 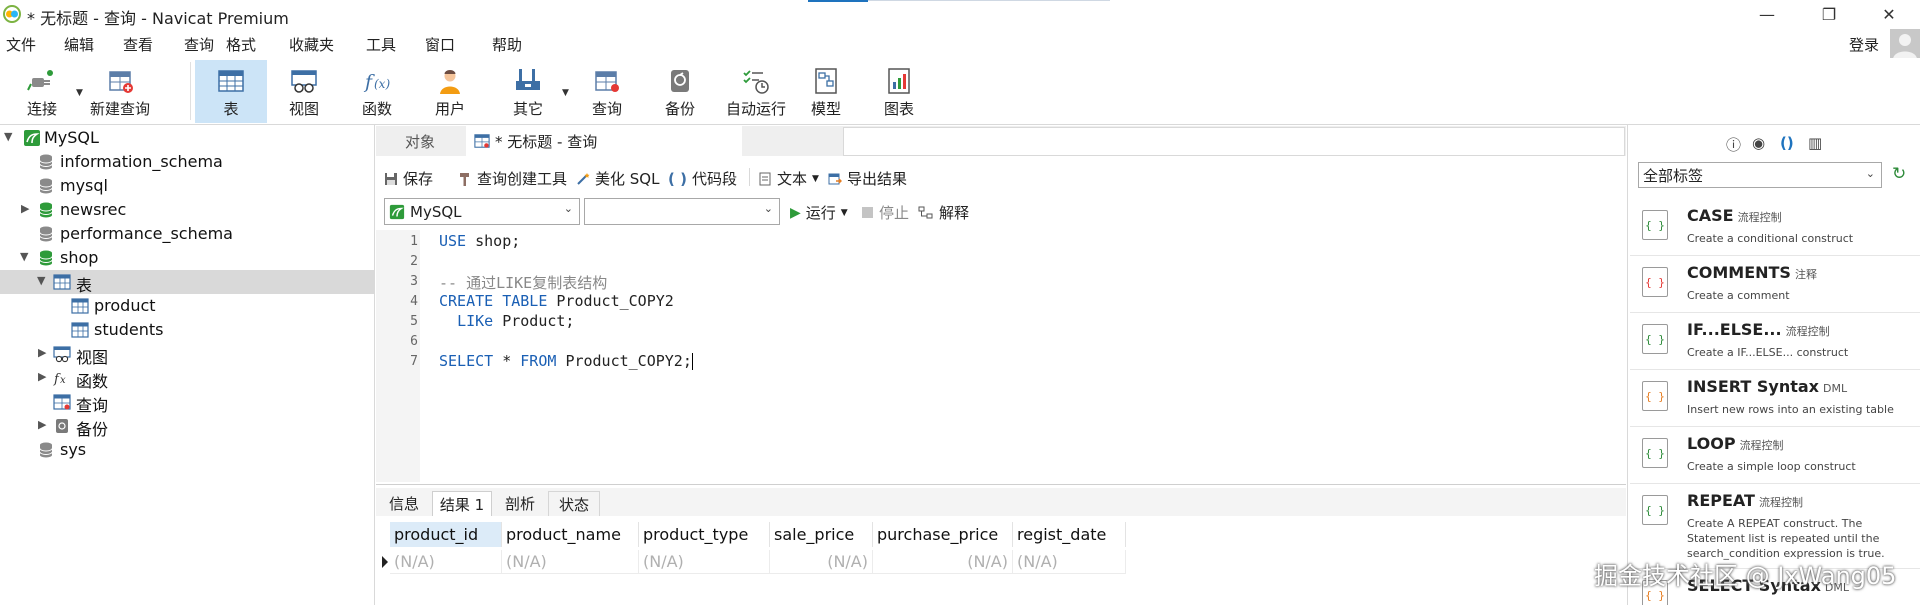 I want to click on beautify-sql-button: 美化 SQL, so click(x=617, y=178).